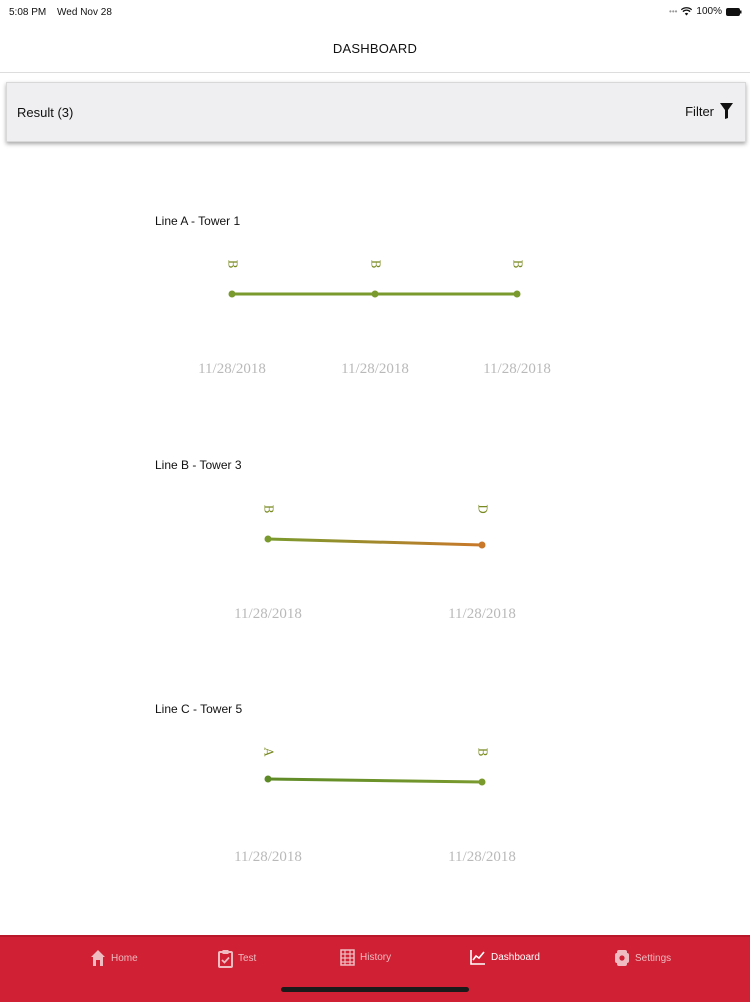 This screenshot has height=1002, width=750. Describe the element at coordinates (347, 957) in the screenshot. I see `grid-icon` at that location.